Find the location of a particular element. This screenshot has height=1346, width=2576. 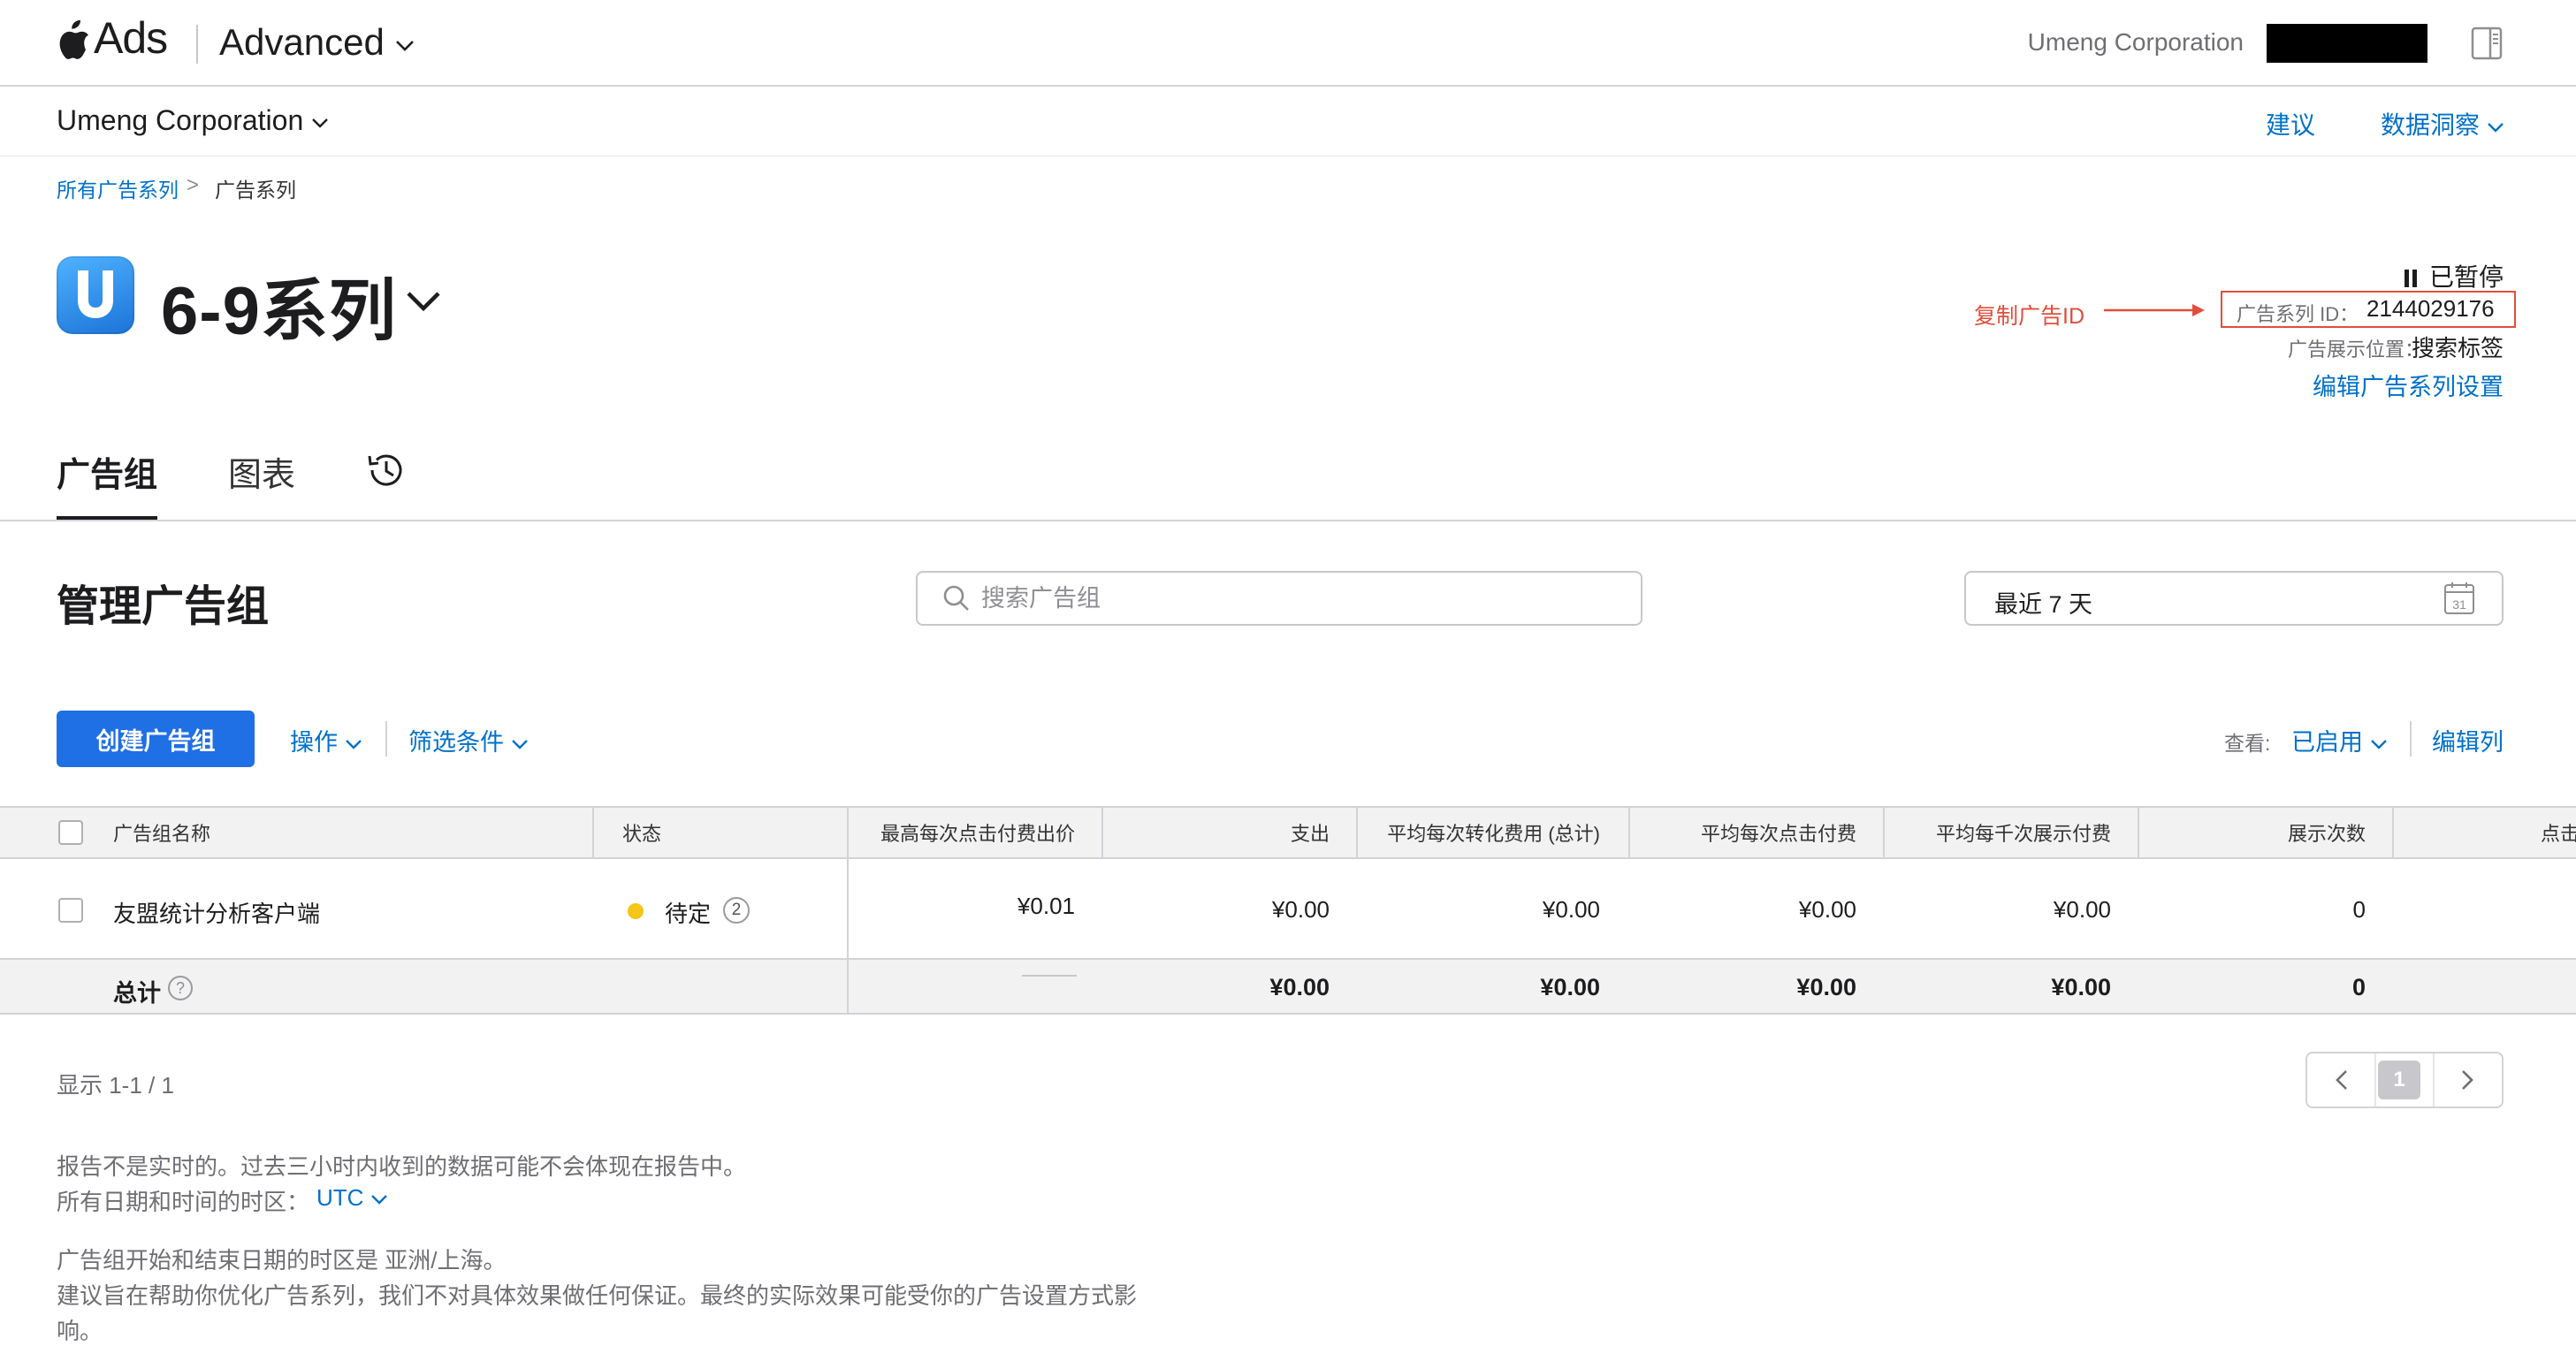

breadcrumb-current: 广告系列 is located at coordinates (255, 190).